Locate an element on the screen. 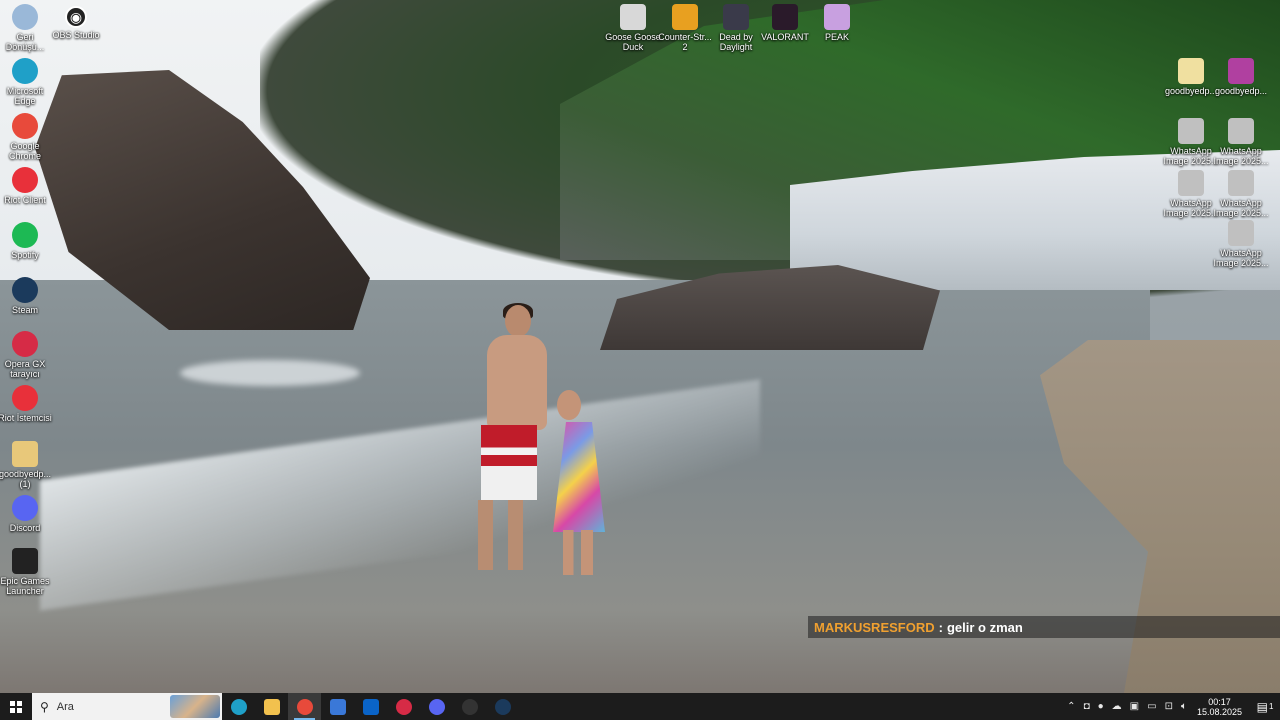 The height and width of the screenshot is (720, 1280). notification-count: 1 is located at coordinates (1271, 706).